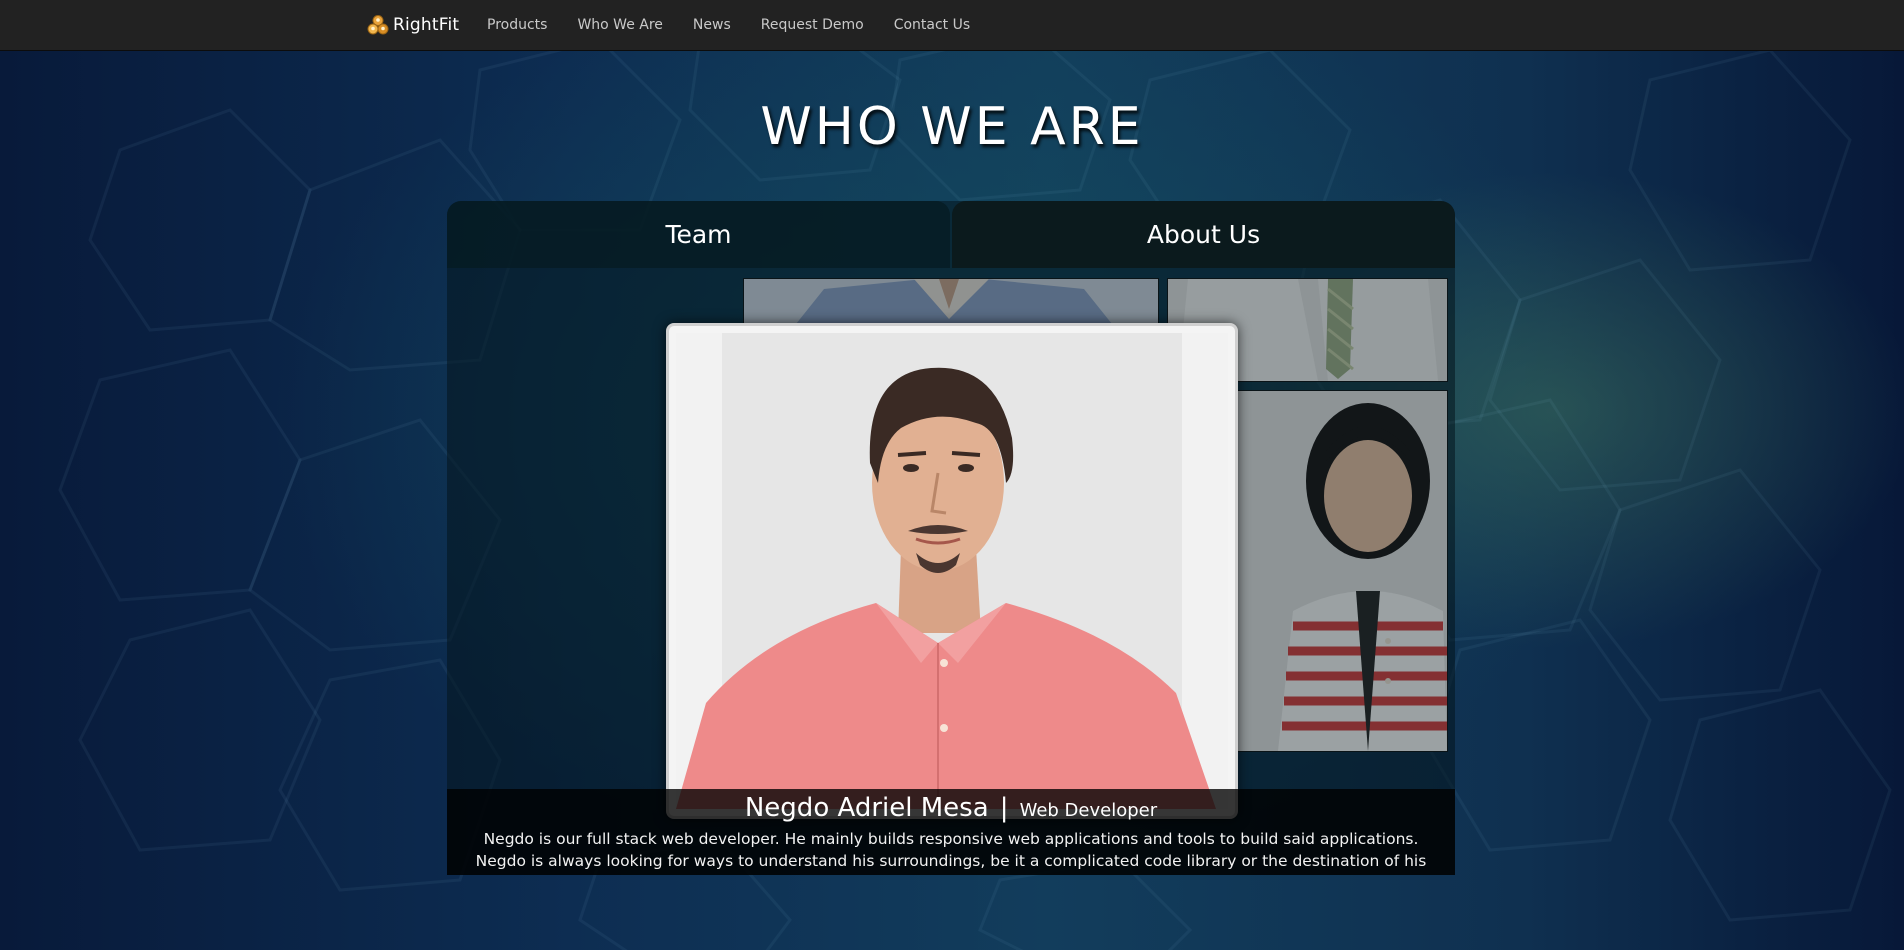  Describe the element at coordinates (952, 127) in the screenshot. I see `page-title: WHO WE ARE` at that location.